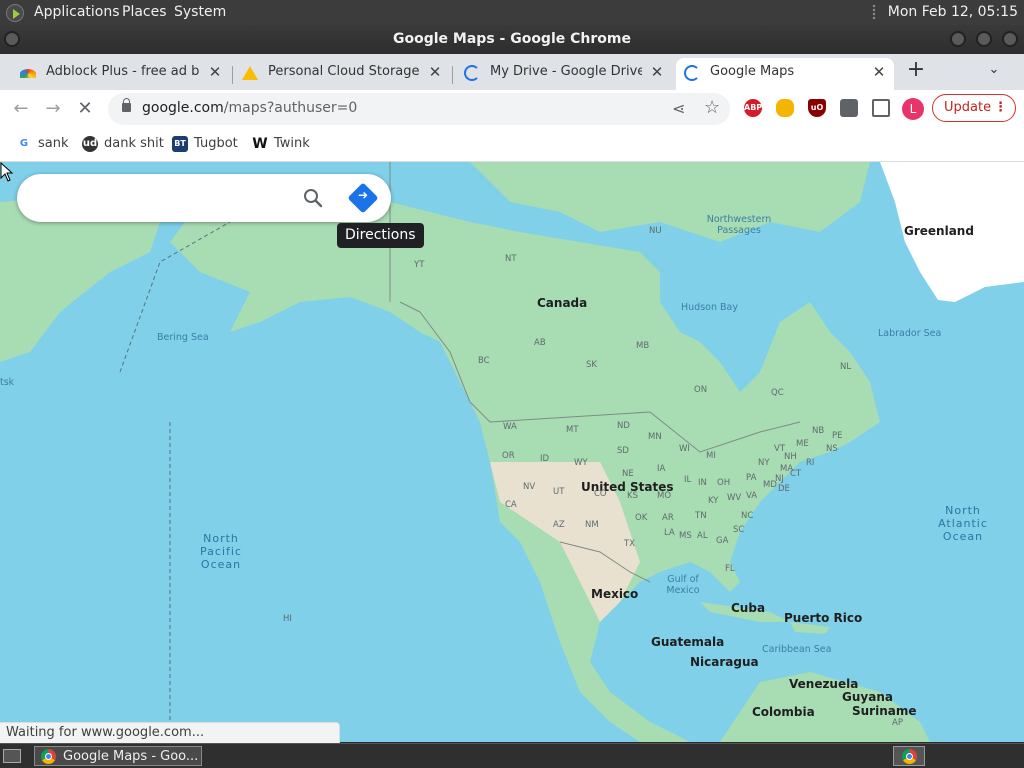 This screenshot has width=1024, height=768. Describe the element at coordinates (200, 12) in the screenshot. I see `system-menu: System` at that location.